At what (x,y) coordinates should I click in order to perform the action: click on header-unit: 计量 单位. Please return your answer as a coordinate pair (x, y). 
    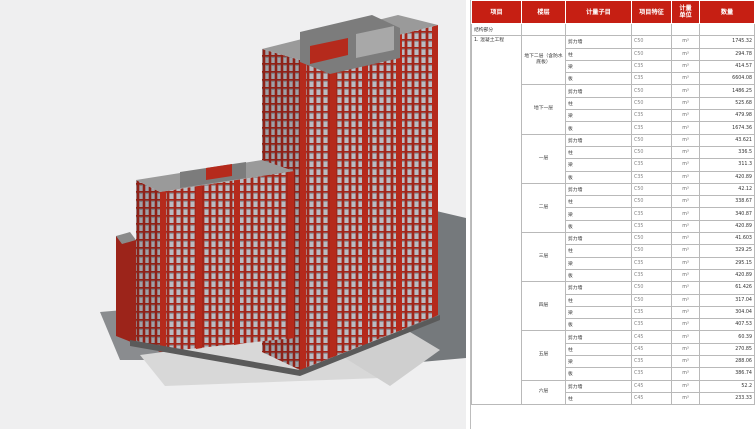
    Looking at the image, I should click on (685, 12).